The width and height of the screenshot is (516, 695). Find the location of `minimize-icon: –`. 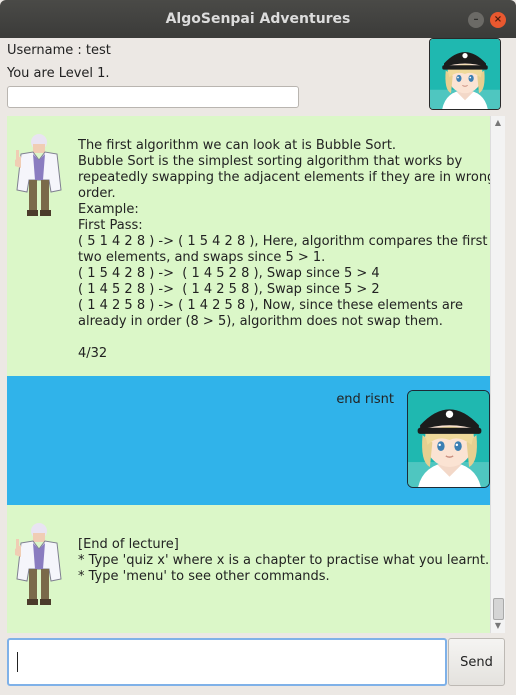

minimize-icon: – is located at coordinates (476, 20).